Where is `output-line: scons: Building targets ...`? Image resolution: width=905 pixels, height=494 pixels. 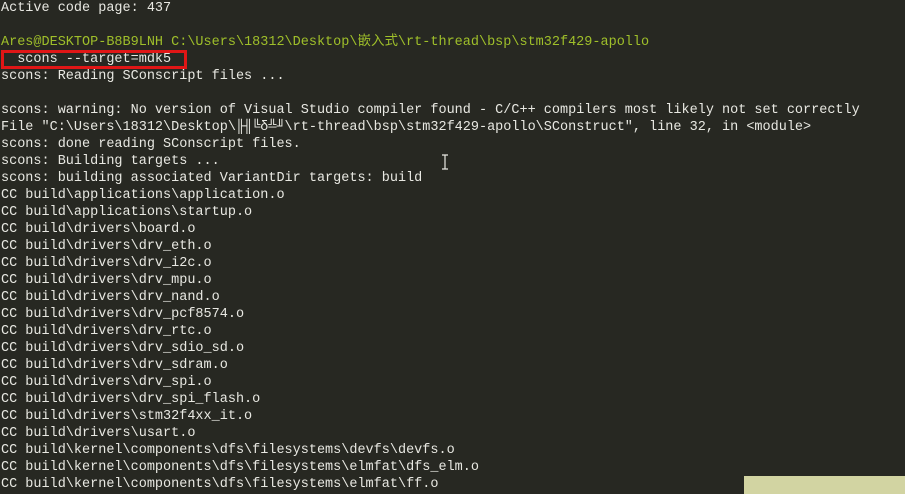
output-line: scons: Building targets ... is located at coordinates (110, 161).